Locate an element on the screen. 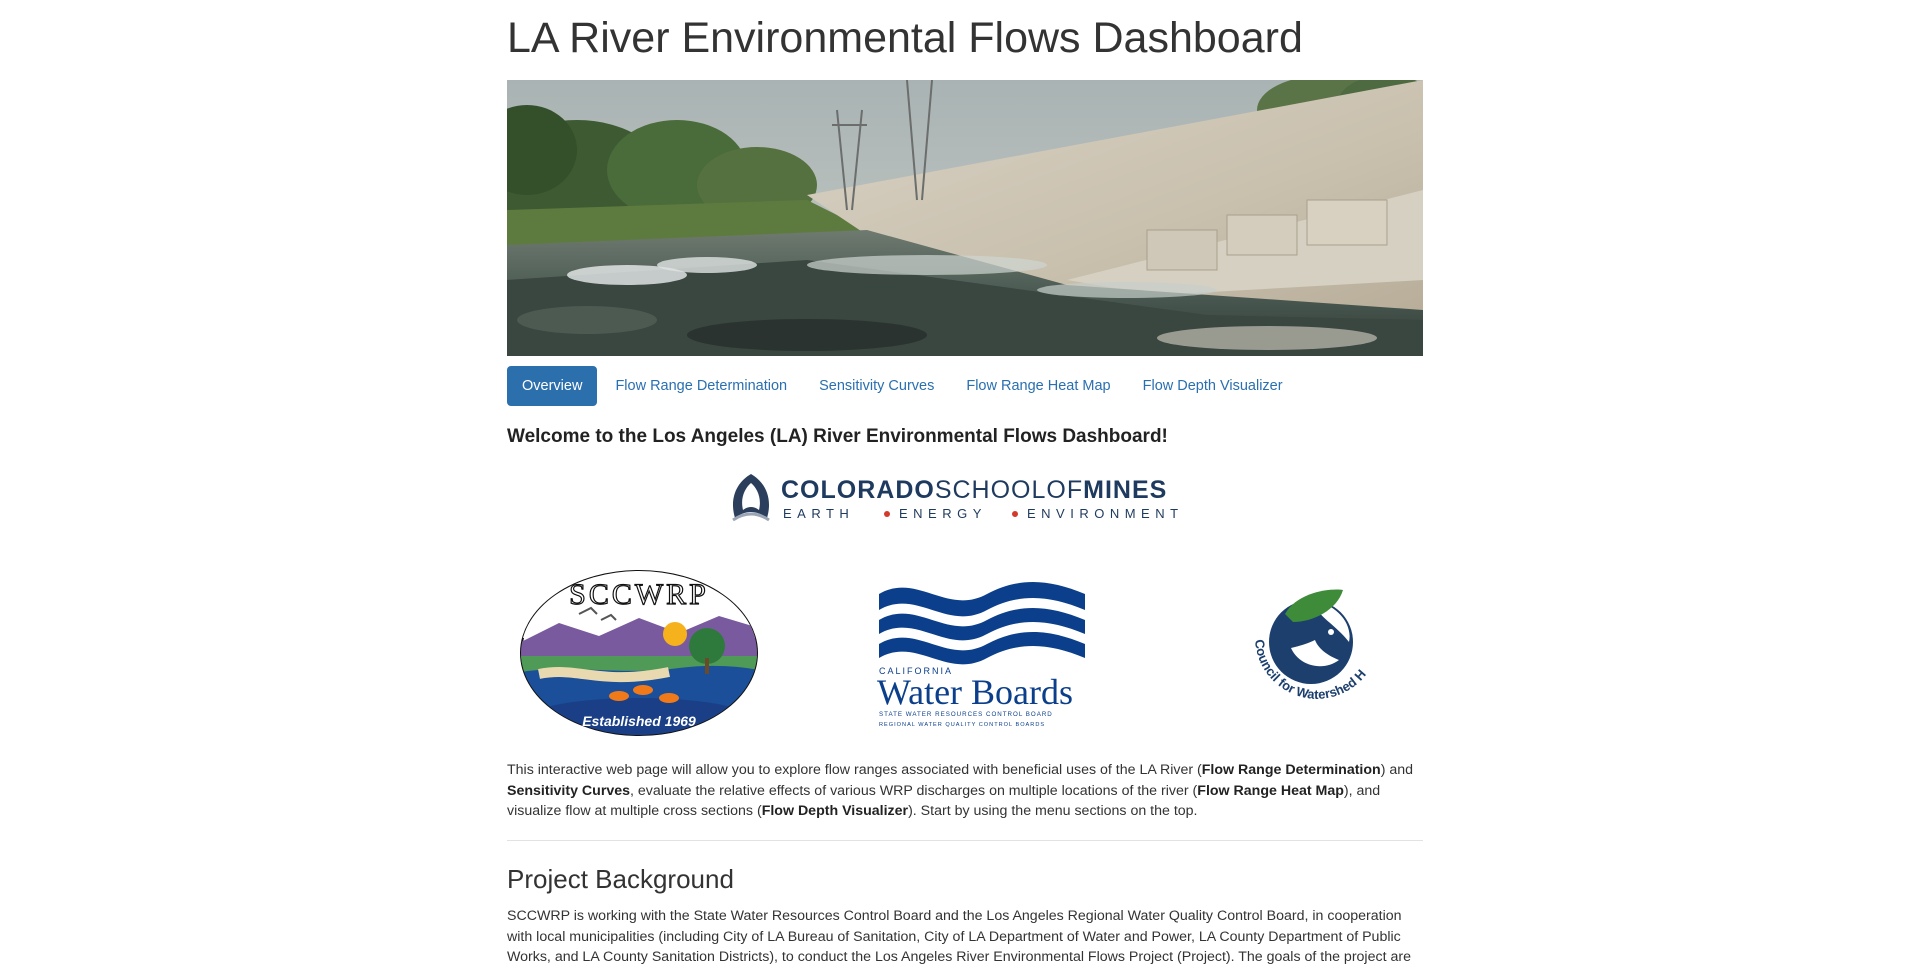 This screenshot has width=1916, height=968. tab-flow-range-determination: Flow Range Determination is located at coordinates (701, 386).